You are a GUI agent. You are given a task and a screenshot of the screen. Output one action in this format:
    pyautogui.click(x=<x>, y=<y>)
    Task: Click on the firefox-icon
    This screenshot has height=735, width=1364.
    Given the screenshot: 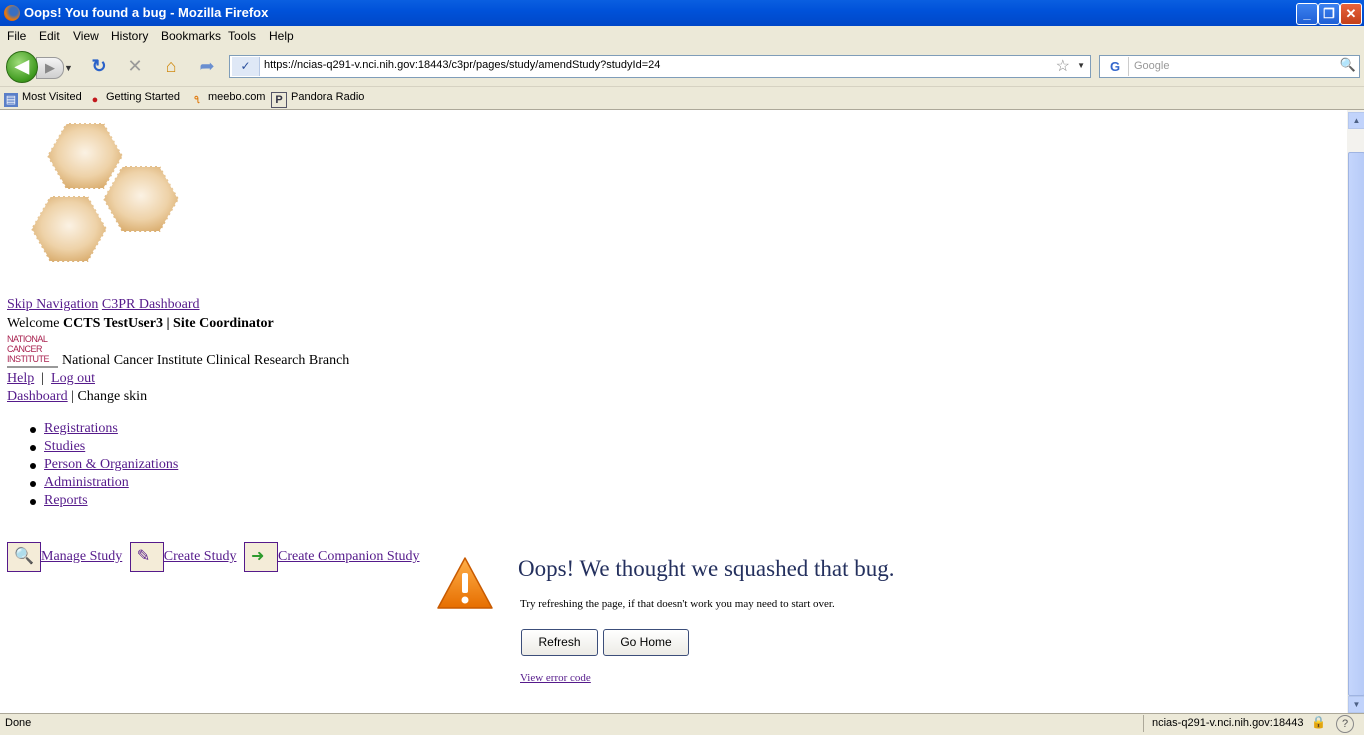 What is the action you would take?
    pyautogui.click(x=12, y=13)
    